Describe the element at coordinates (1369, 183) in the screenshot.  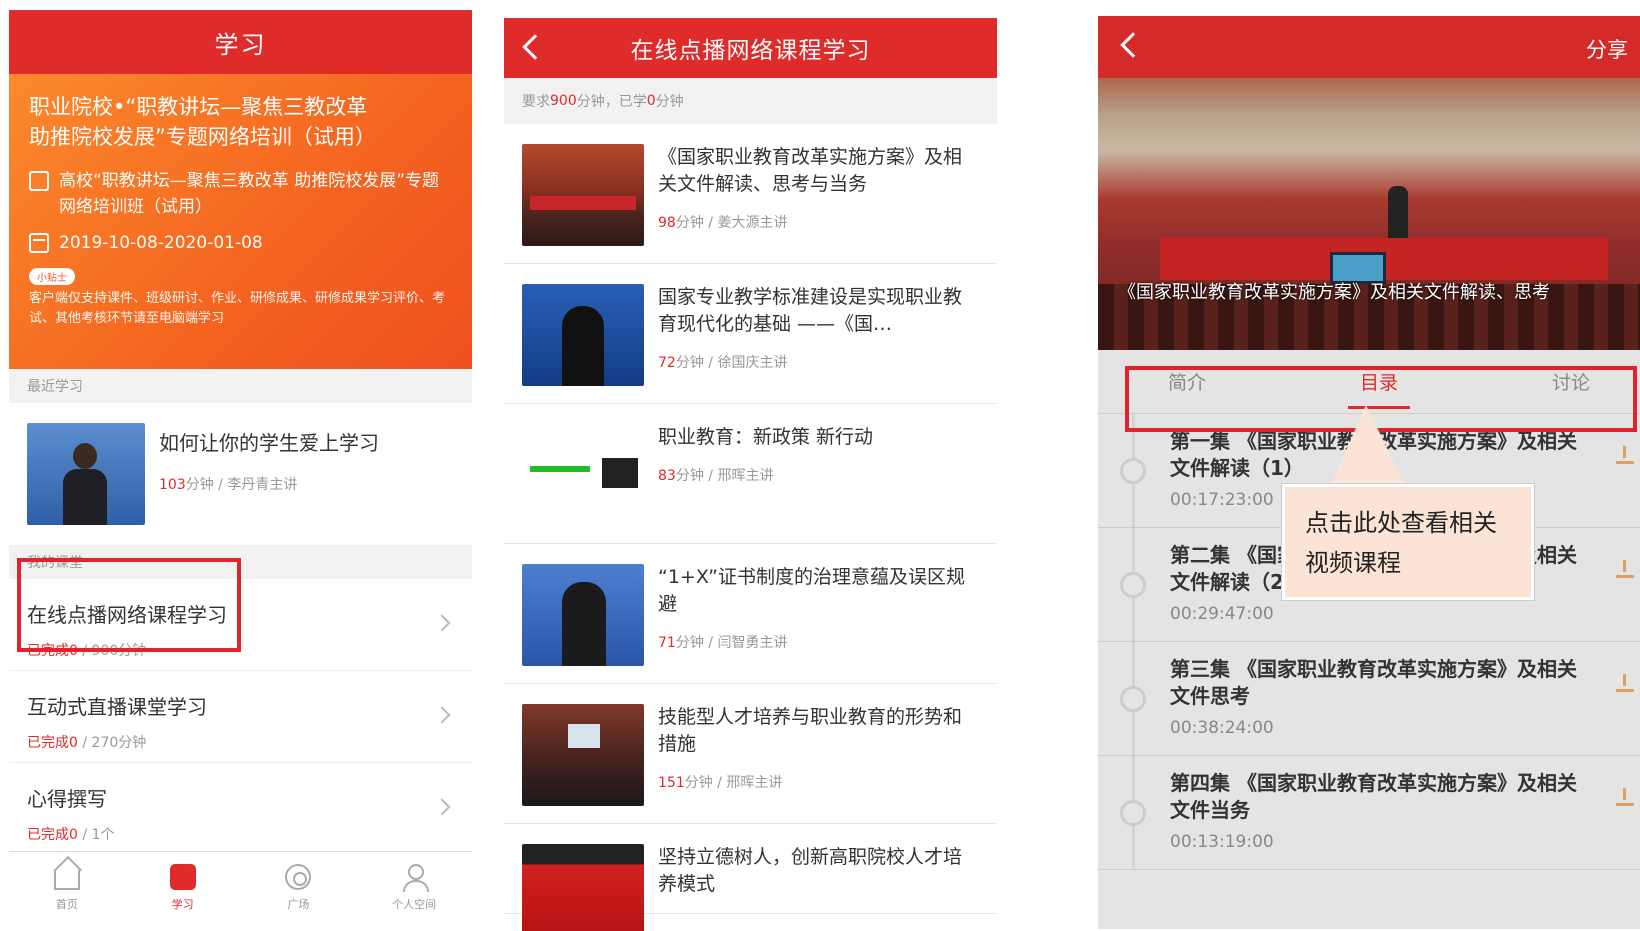
I see `video-player: 《国家职业教育改革实施方案》及相关文件解读、思考 分享` at that location.